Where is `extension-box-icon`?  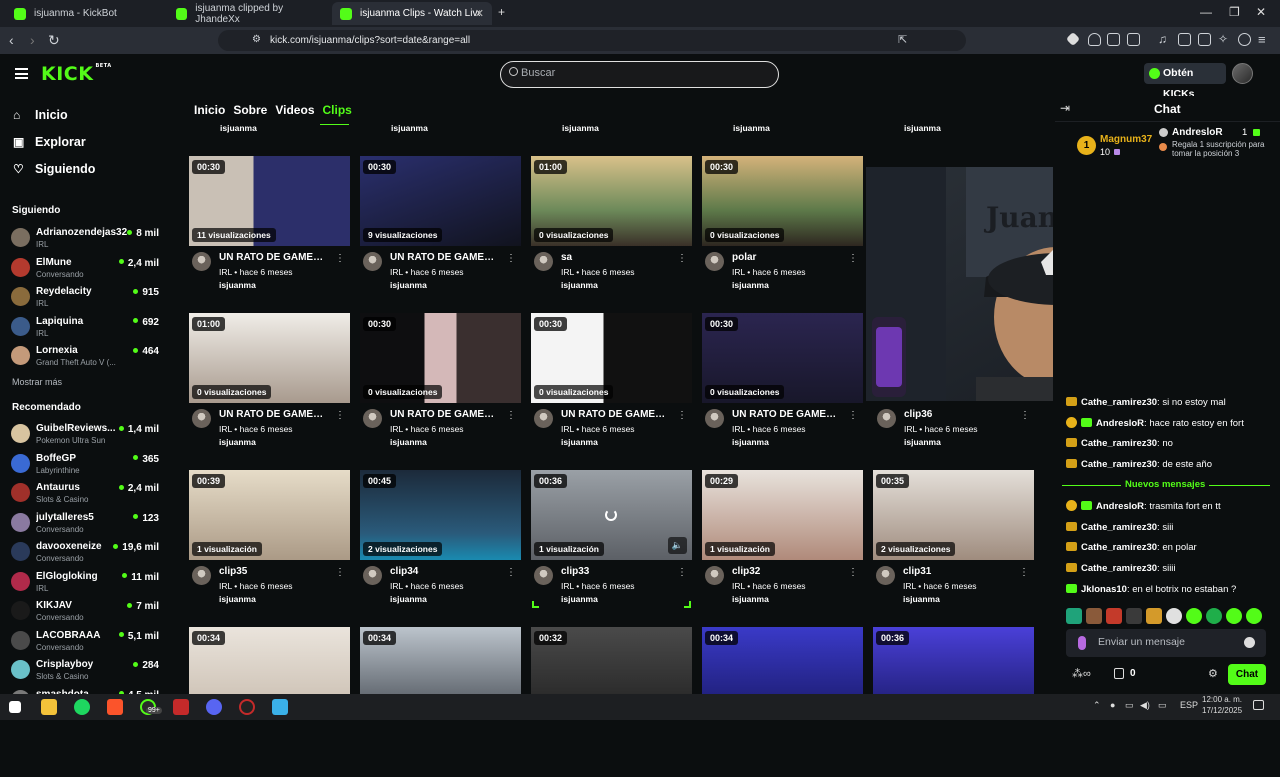 extension-box-icon is located at coordinates (1133, 39).